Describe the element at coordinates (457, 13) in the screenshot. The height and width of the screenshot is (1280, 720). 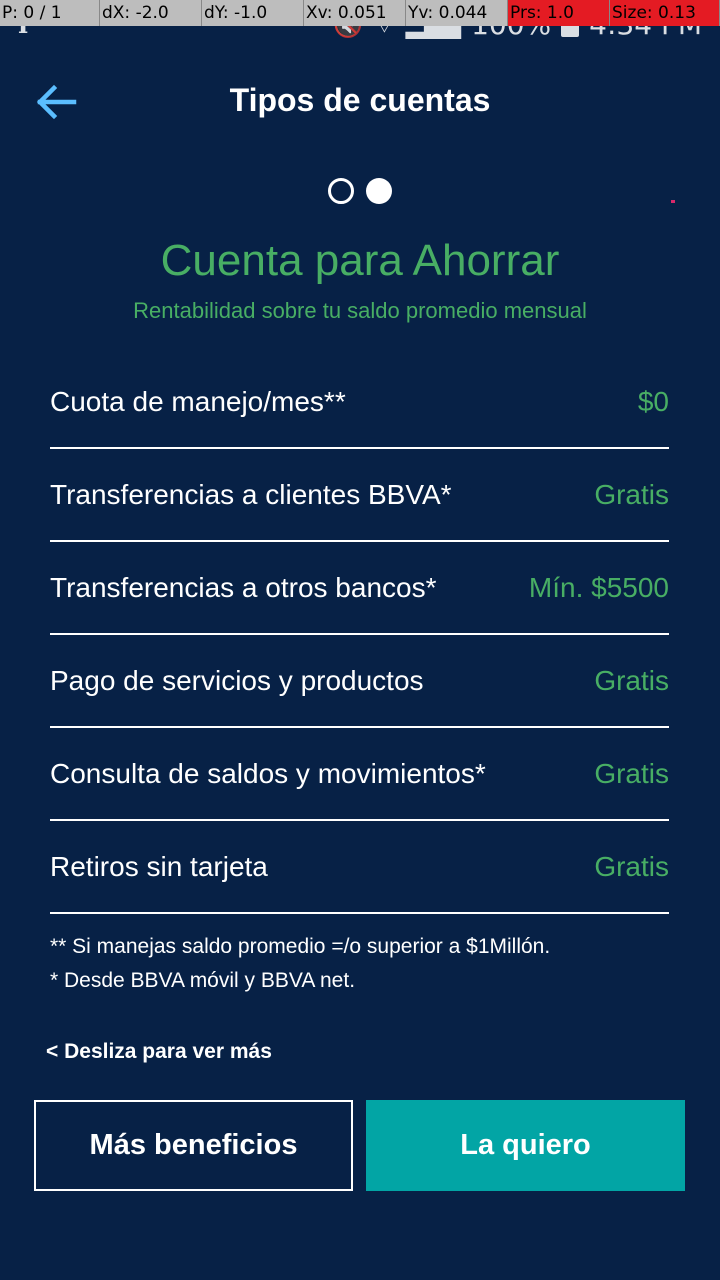
I see `debug-yv: Yv: 0.044` at that location.